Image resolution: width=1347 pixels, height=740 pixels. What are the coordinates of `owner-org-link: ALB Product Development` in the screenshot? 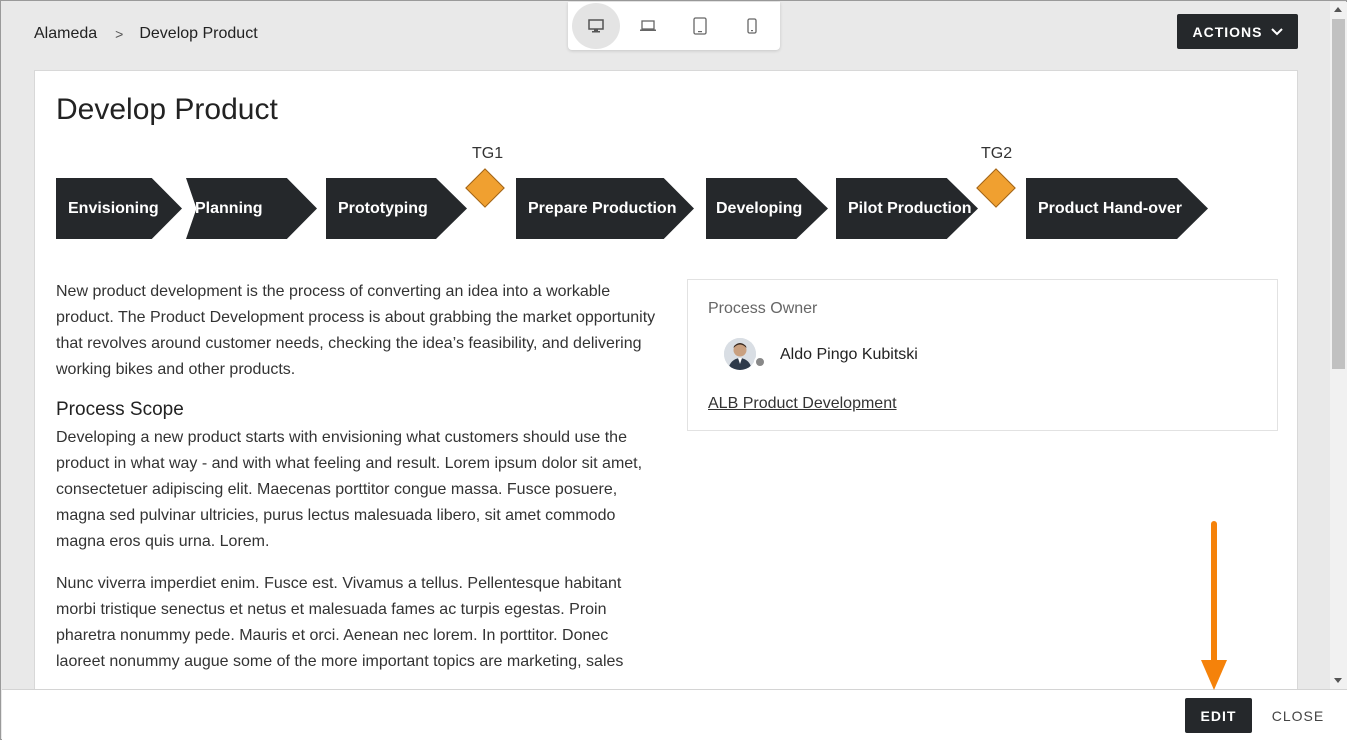 It's located at (802, 404).